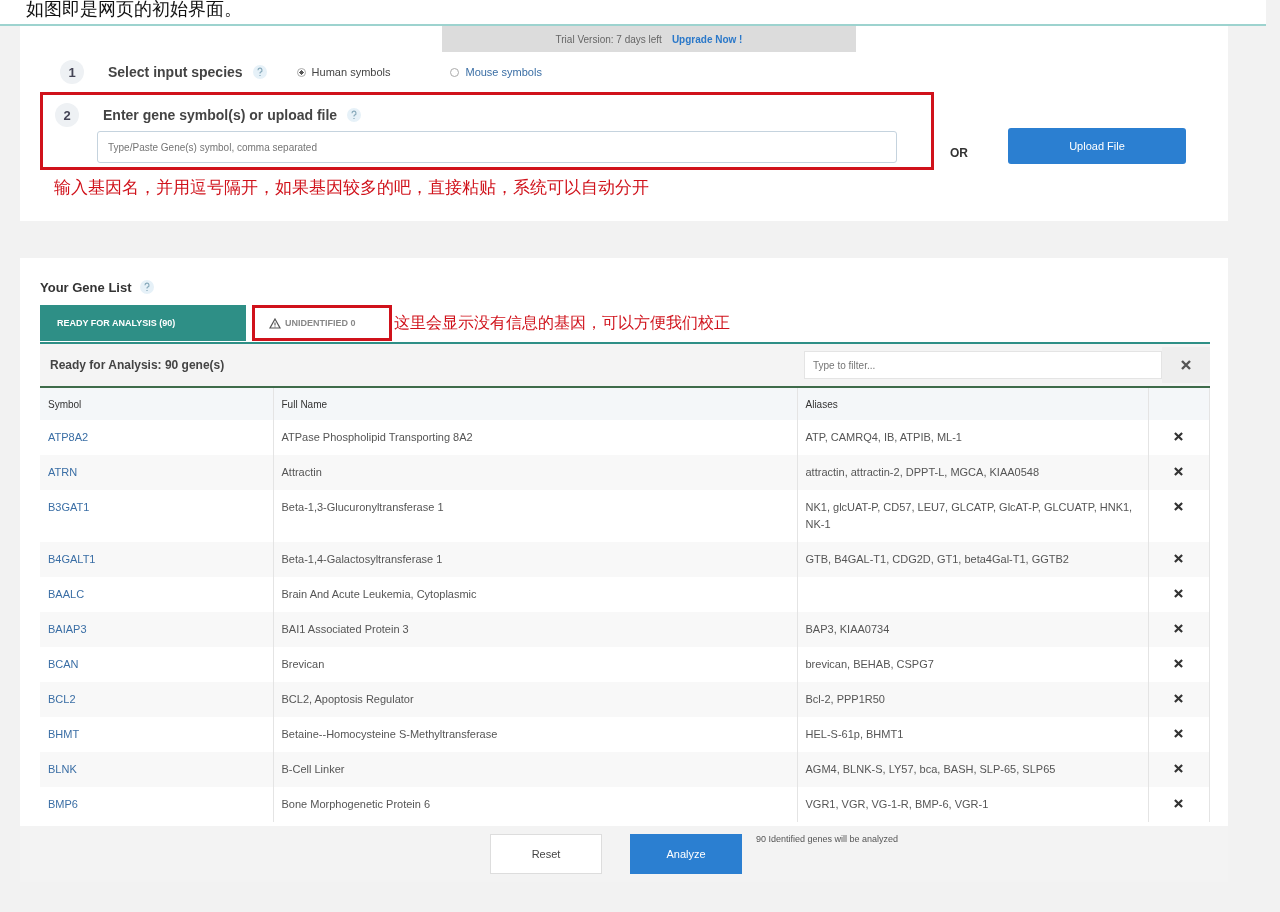 The height and width of the screenshot is (912, 1280). Describe the element at coordinates (377, 437) in the screenshot. I see `full-name-cell: ATPase Phospholipid Transporting 8A2` at that location.